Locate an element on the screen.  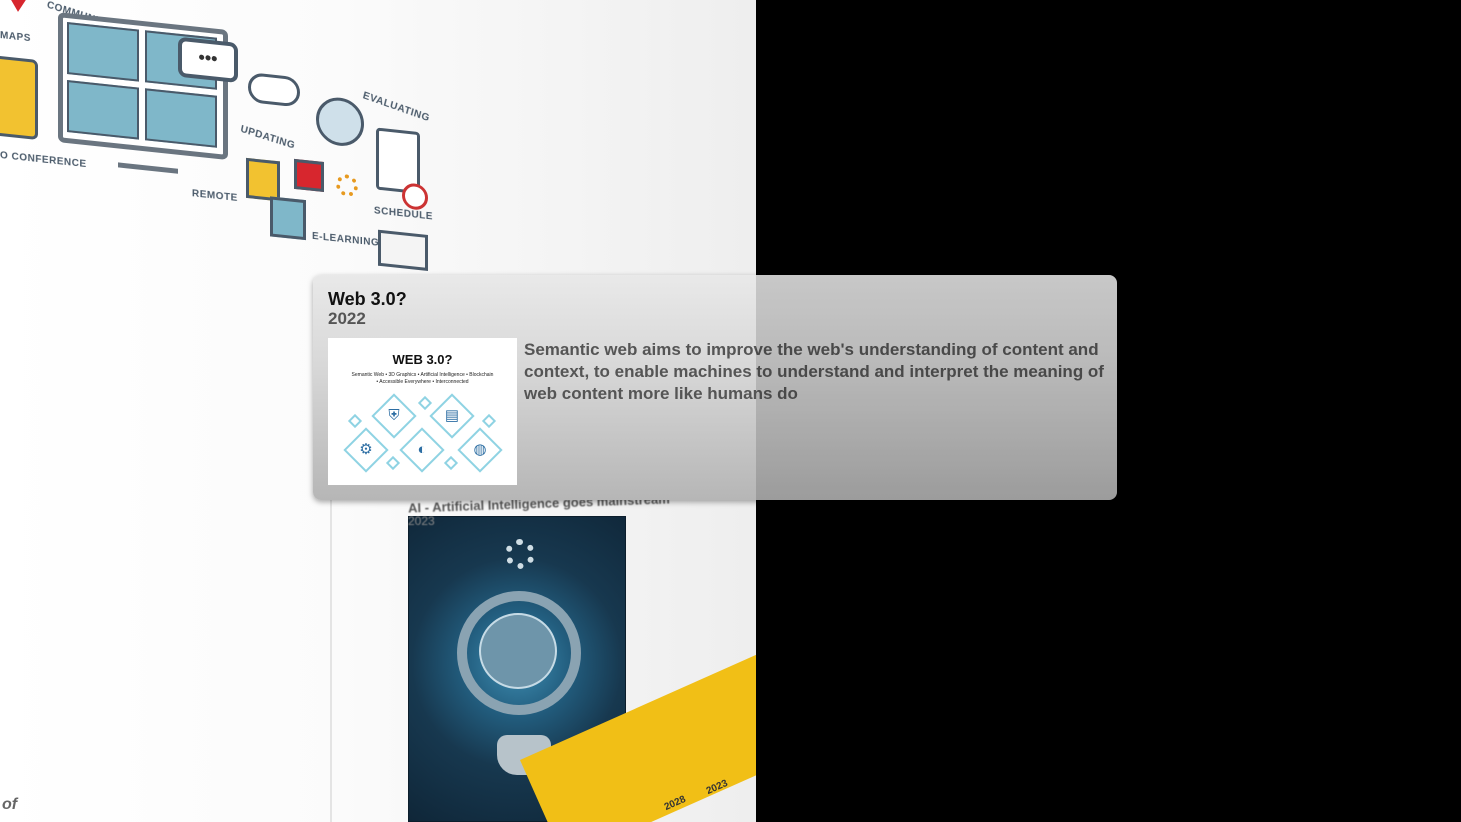
corner-text: of is located at coordinates (10, 804).